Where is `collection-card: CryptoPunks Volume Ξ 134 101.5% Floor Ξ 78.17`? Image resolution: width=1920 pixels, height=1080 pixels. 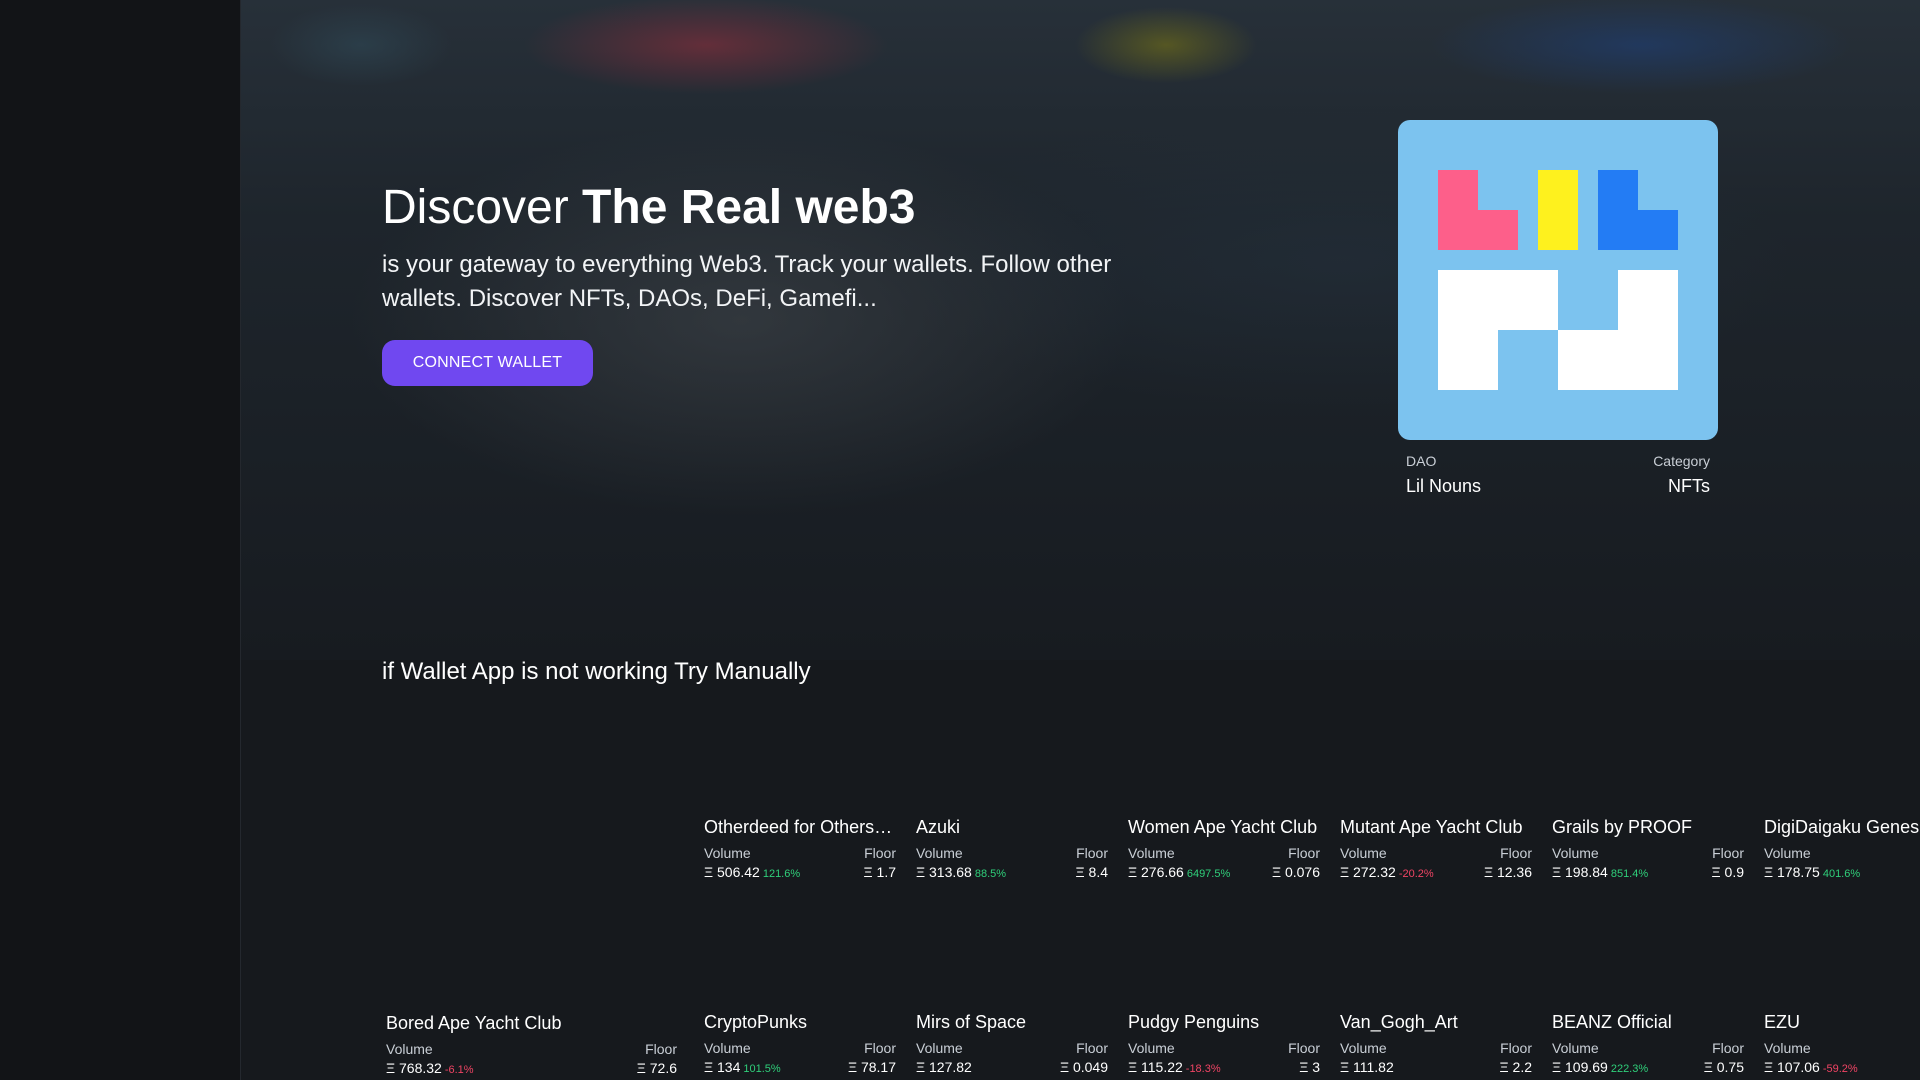
collection-card: CryptoPunks Volume Ξ 134 101.5% Floor Ξ 78.17 is located at coordinates (800, 1045).